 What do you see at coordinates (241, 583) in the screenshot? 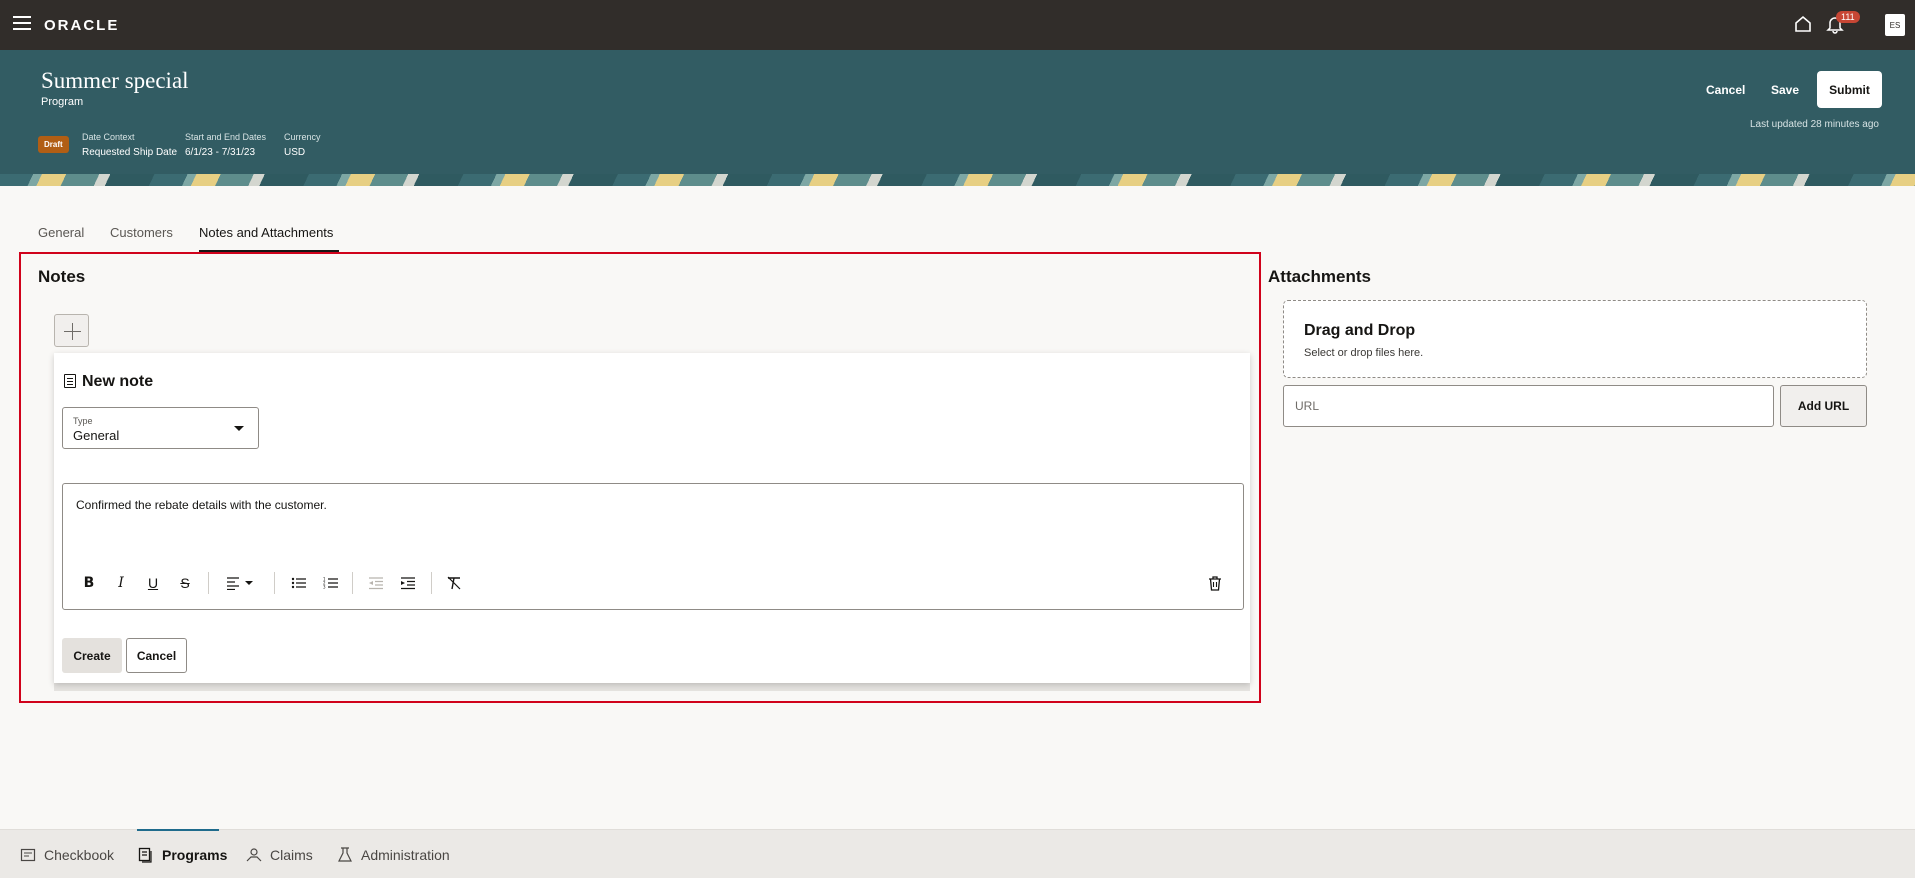
I see `align-left-icon` at bounding box center [241, 583].